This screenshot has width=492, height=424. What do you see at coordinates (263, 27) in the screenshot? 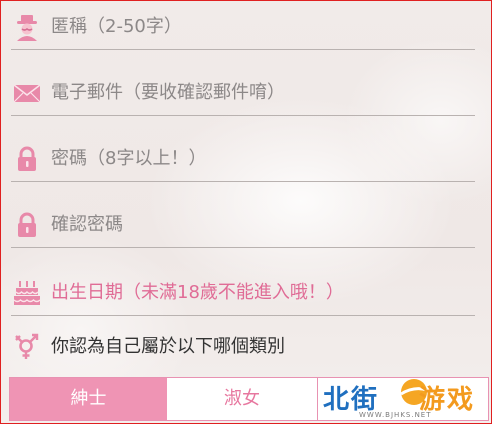
I see `nickname-input` at bounding box center [263, 27].